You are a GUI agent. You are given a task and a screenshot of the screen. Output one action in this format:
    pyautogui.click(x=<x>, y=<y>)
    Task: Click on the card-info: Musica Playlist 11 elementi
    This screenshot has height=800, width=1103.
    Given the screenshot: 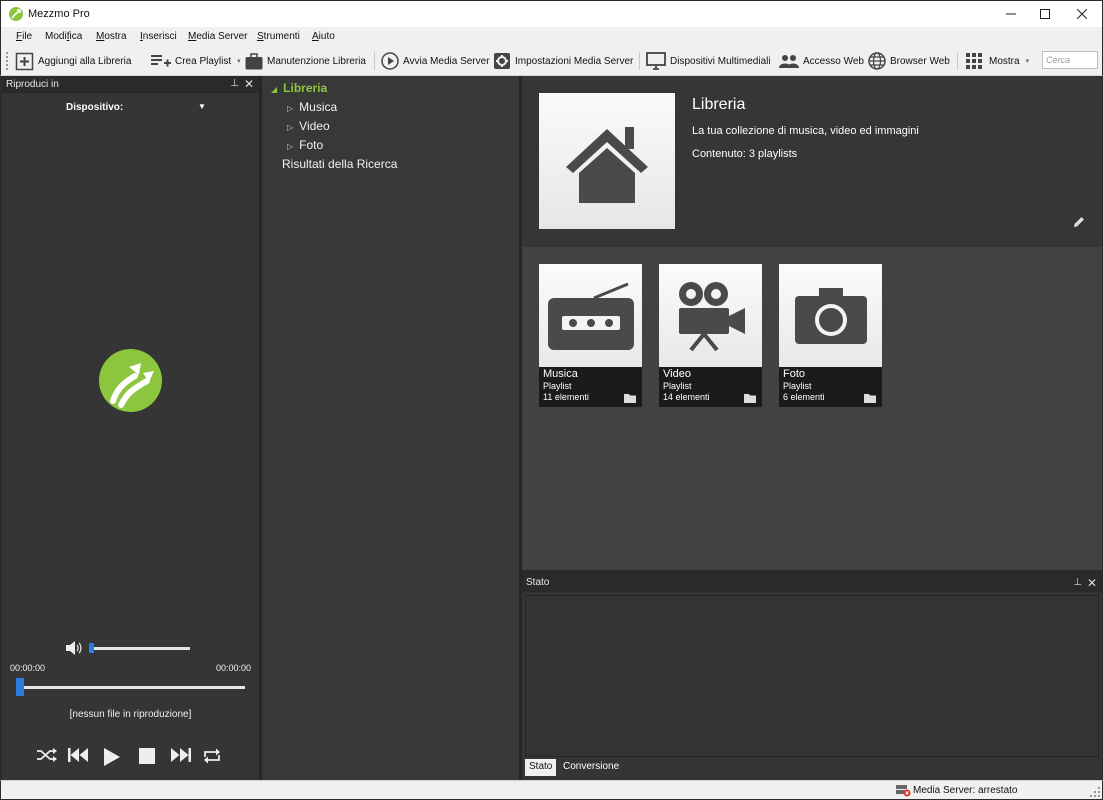 What is the action you would take?
    pyautogui.click(x=590, y=387)
    